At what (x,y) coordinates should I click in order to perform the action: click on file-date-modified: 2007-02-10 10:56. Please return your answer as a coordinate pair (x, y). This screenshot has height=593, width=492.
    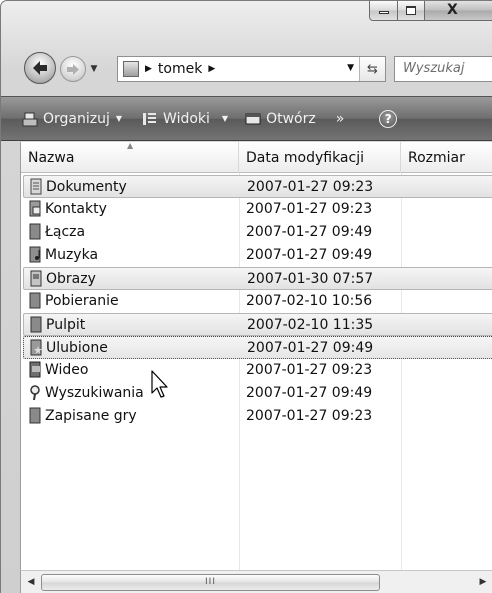
    Looking at the image, I should click on (309, 301).